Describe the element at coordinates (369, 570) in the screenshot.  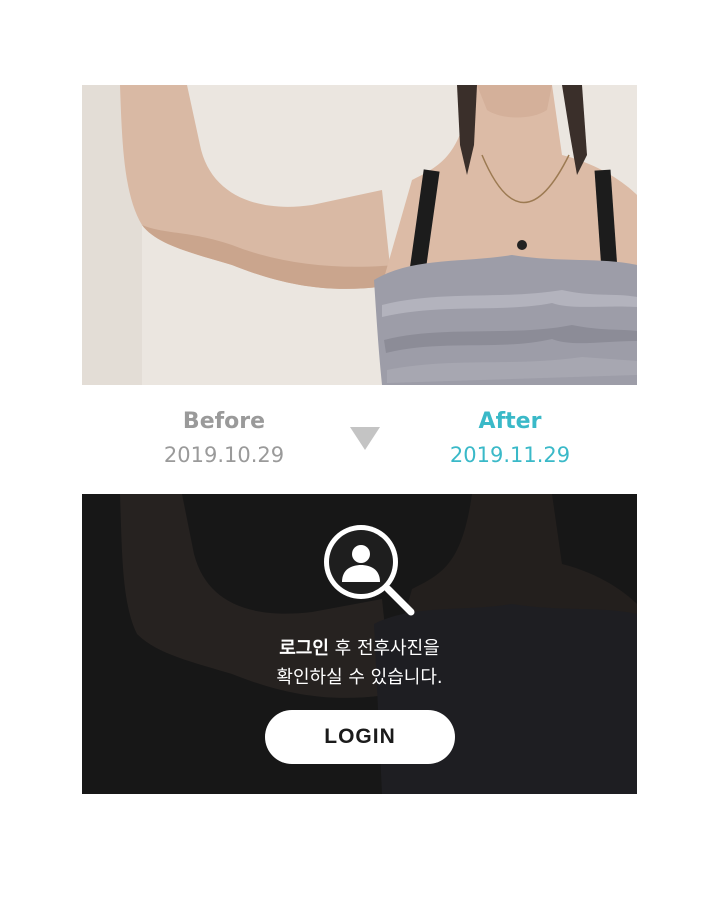
I see `user-search-icon` at that location.